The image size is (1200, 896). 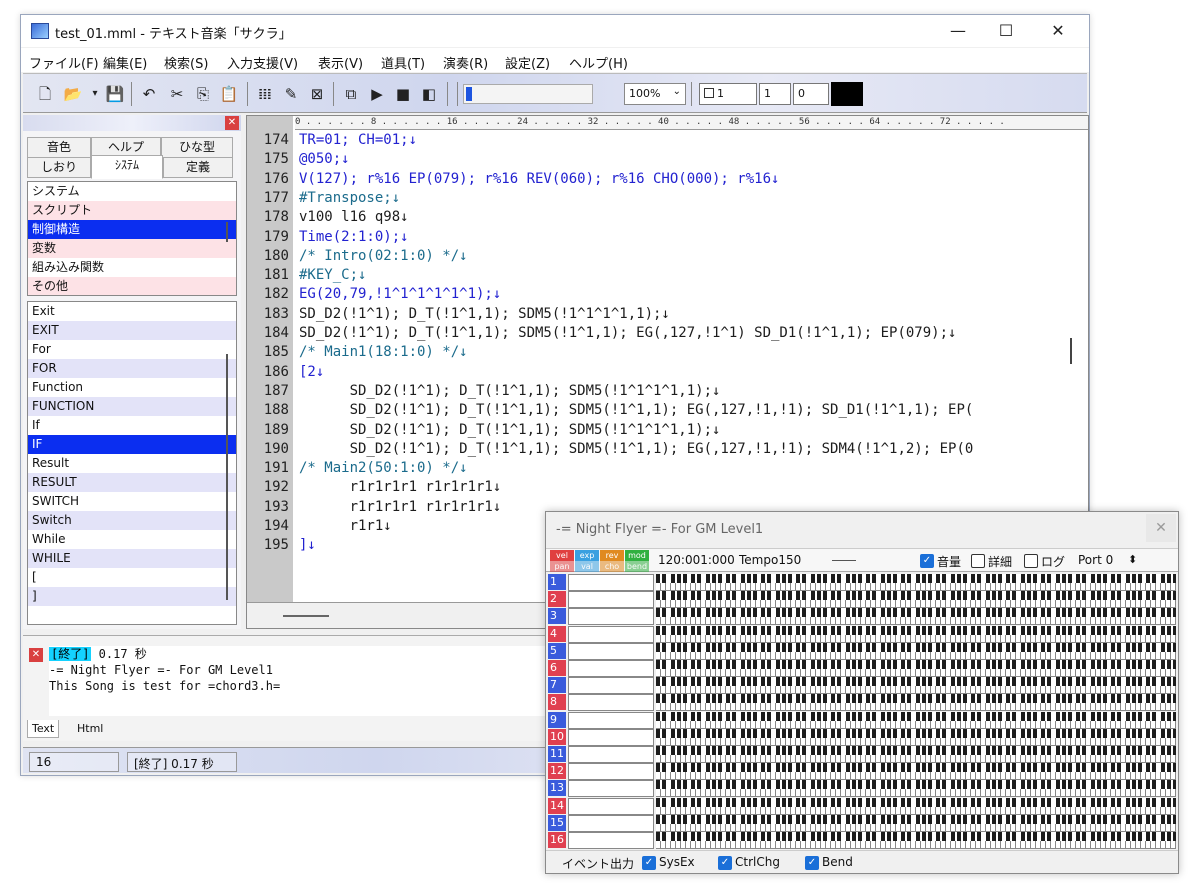 What do you see at coordinates (555, 31) in the screenshot?
I see `title-bar: test_01.mml - テキスト音楽「サクラ」 — ☐ ✕` at bounding box center [555, 31].